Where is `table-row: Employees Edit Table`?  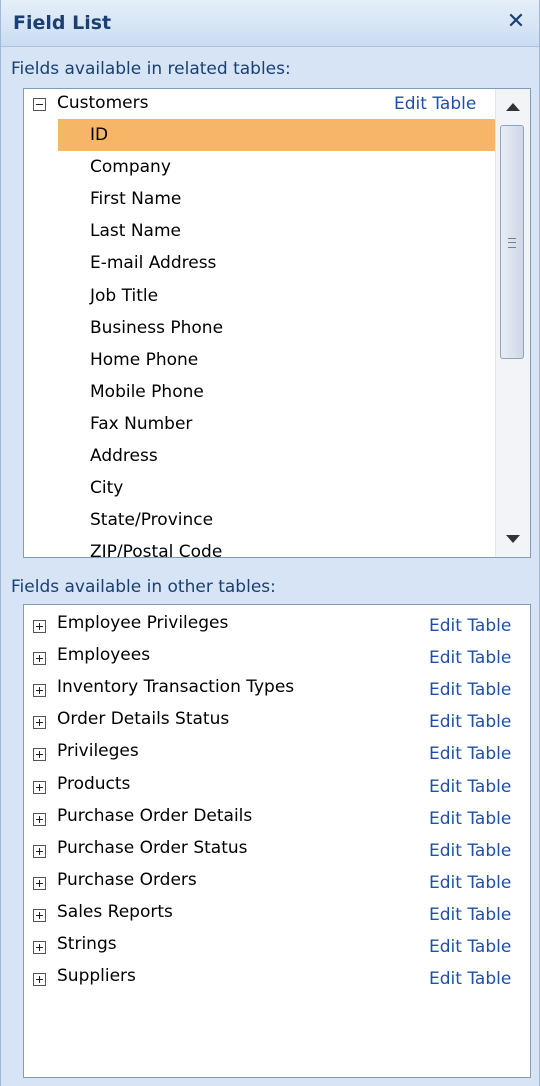
table-row: Employees Edit Table is located at coordinates (277, 657).